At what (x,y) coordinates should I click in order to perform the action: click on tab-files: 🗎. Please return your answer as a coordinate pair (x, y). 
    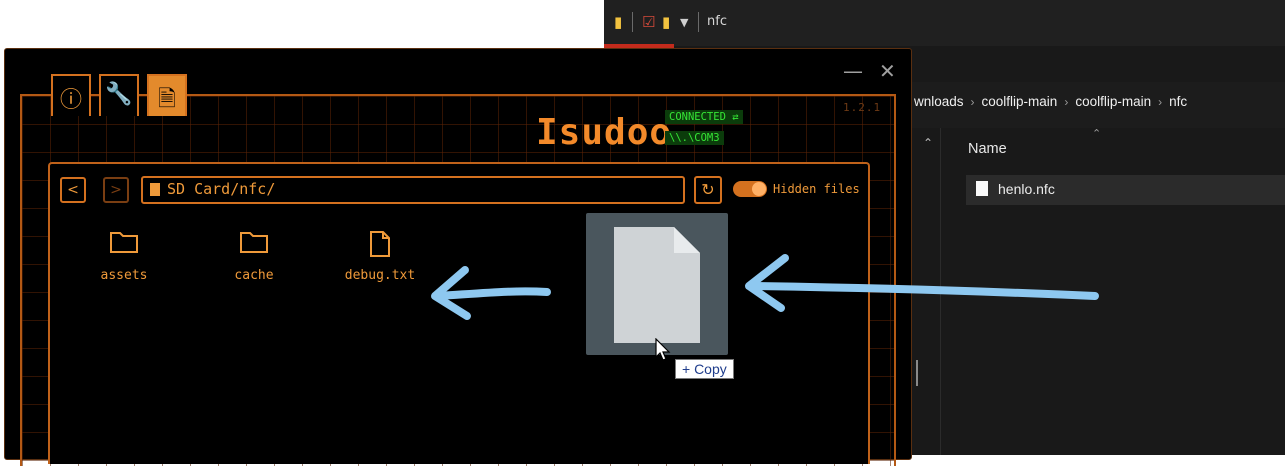
    Looking at the image, I should click on (167, 95).